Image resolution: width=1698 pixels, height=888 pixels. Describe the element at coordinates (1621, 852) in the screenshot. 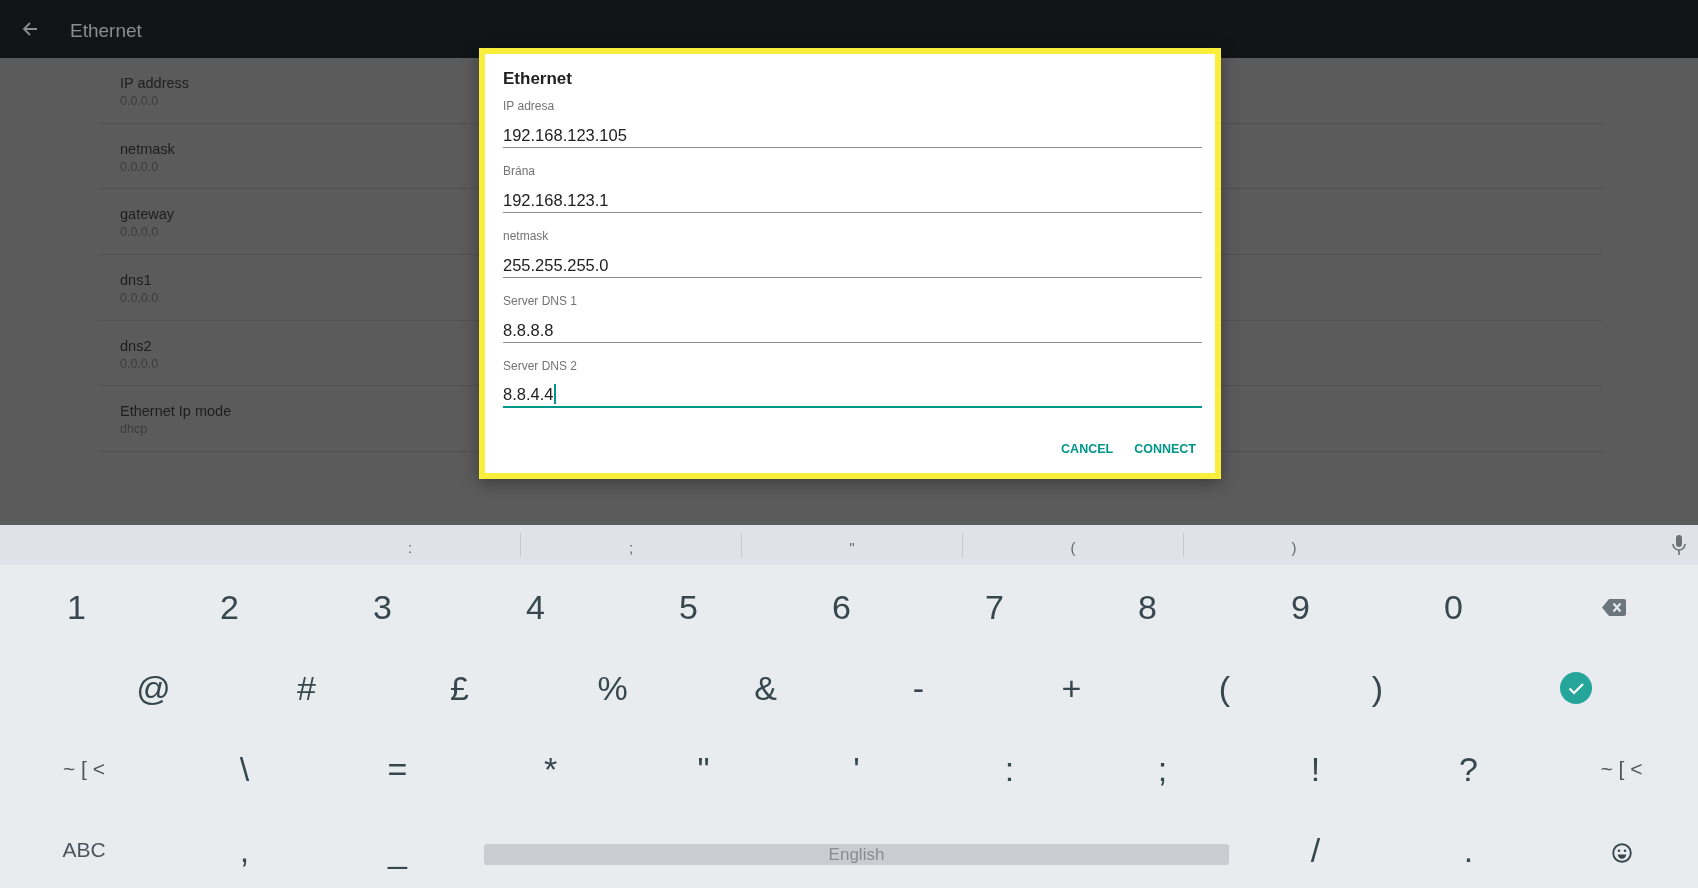

I see `smiley-icon` at that location.